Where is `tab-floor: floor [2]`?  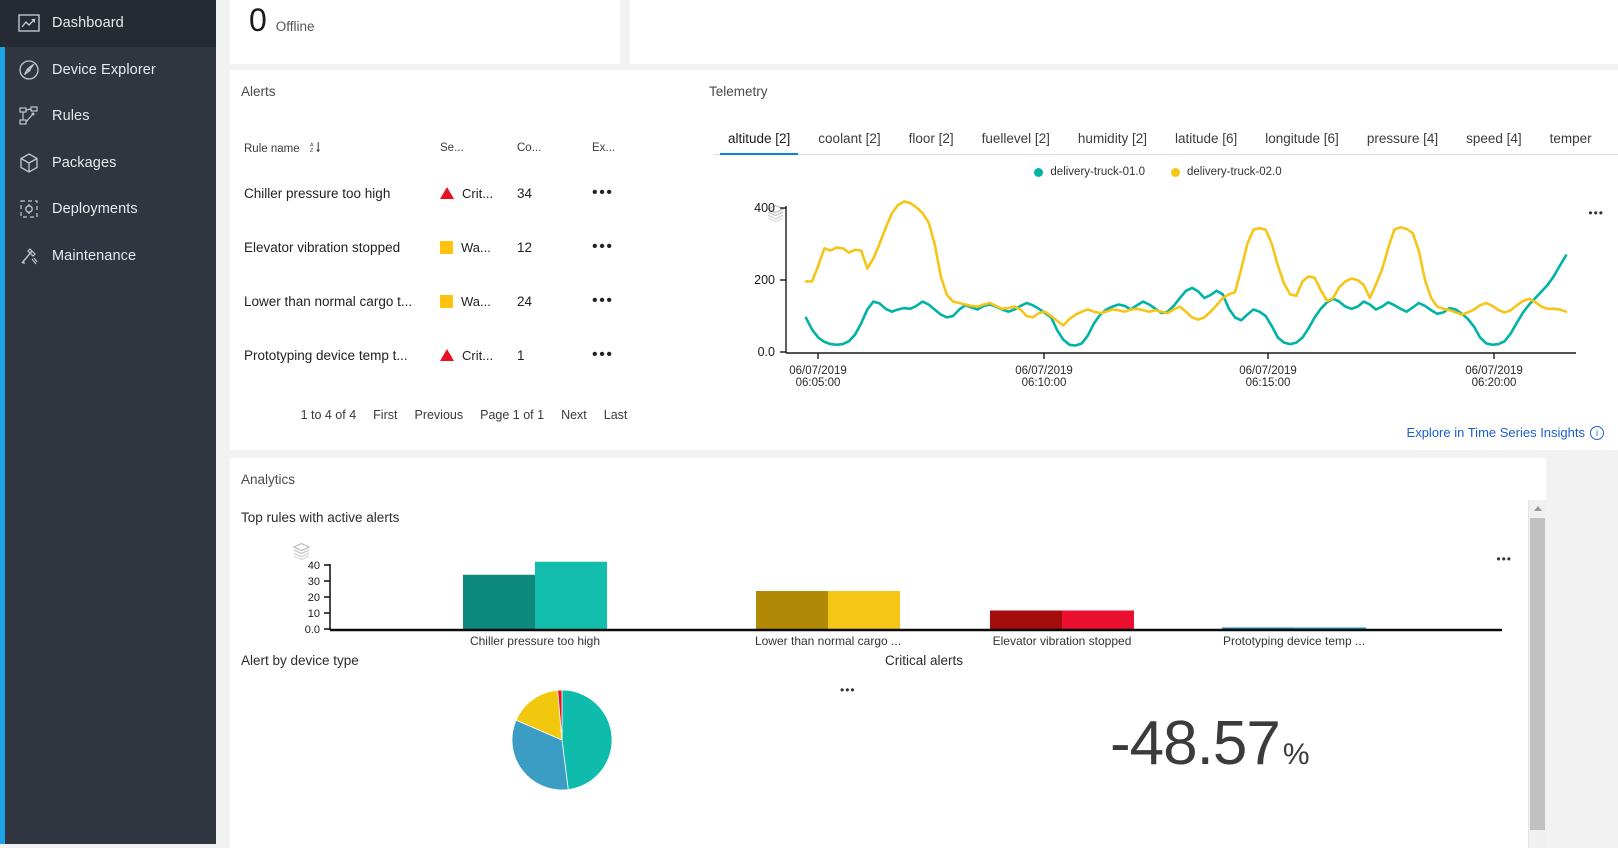
tab-floor: floor [2] is located at coordinates (931, 142).